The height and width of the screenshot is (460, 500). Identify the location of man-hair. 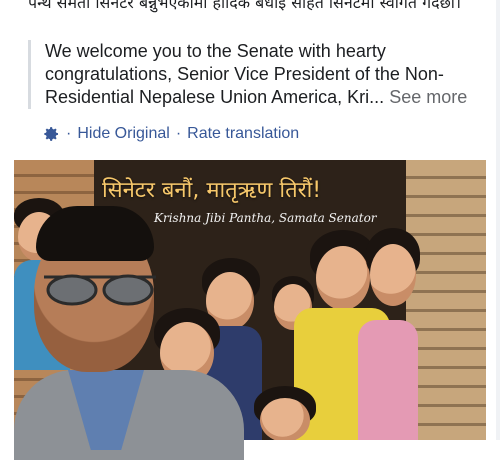
(95, 233).